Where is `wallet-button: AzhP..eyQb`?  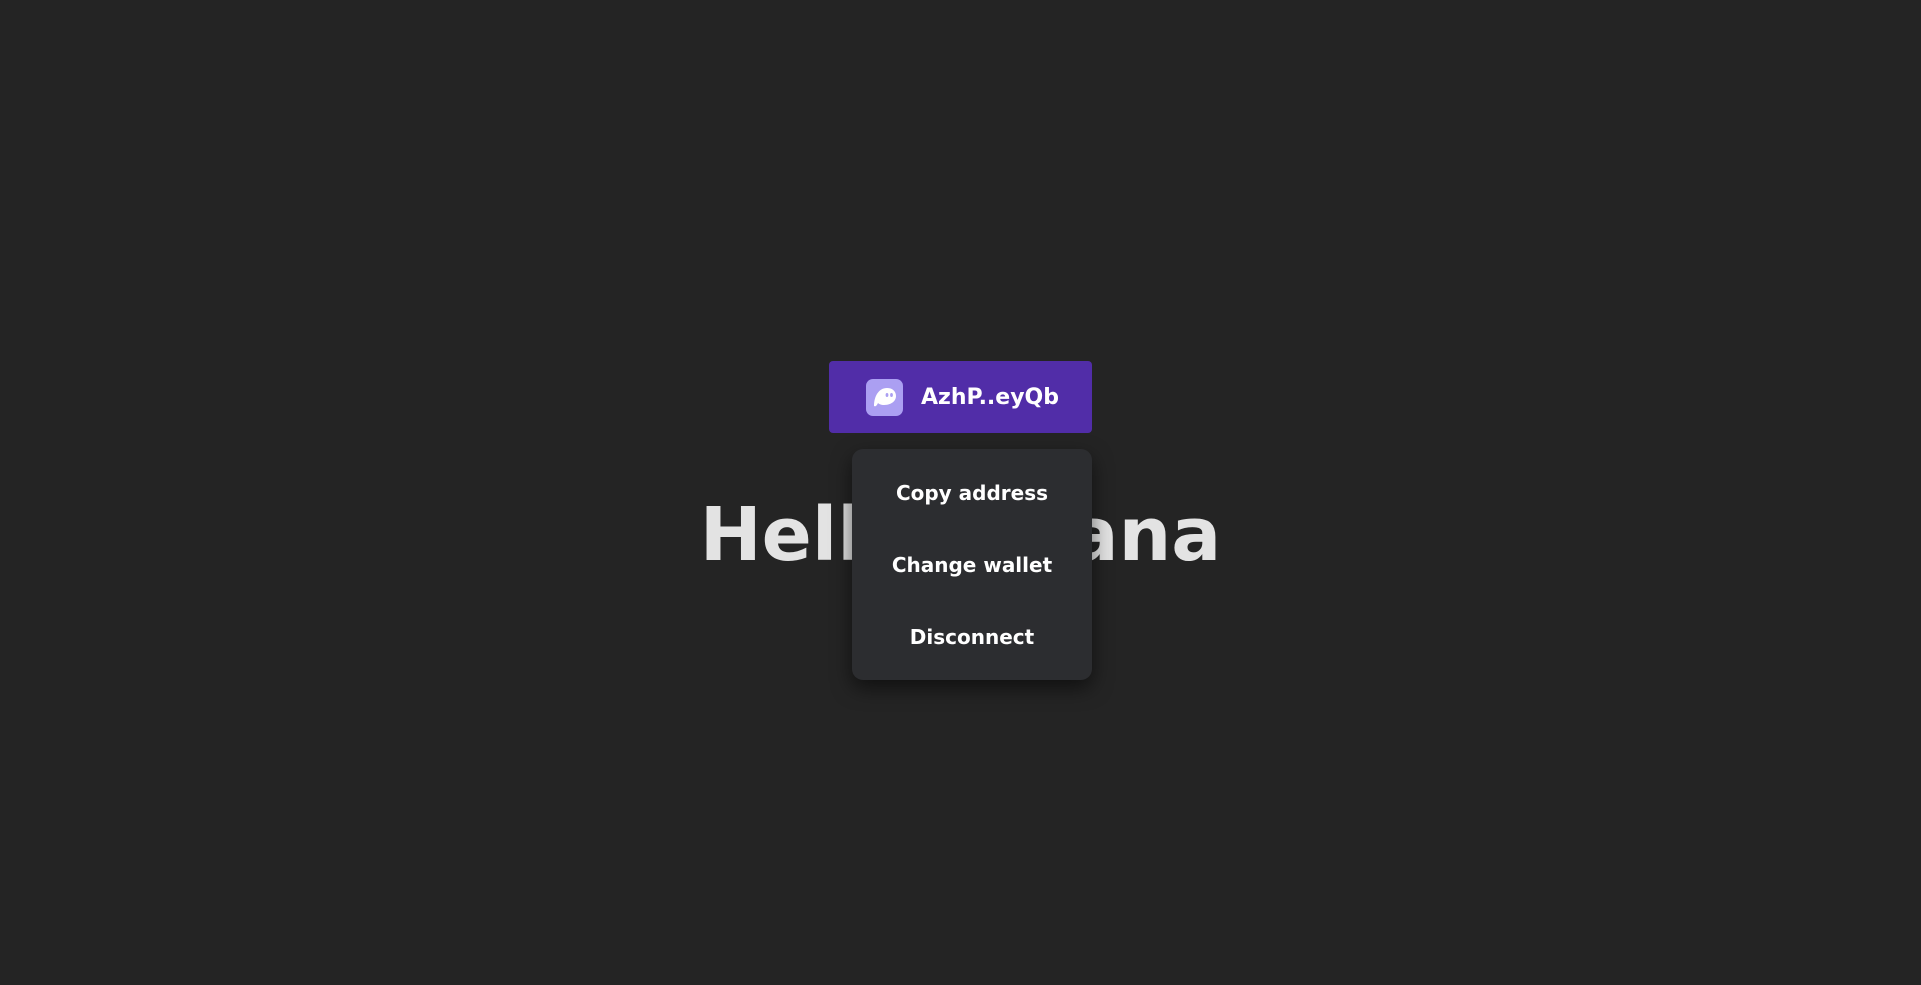
wallet-button: AzhP..eyQb is located at coordinates (960, 397).